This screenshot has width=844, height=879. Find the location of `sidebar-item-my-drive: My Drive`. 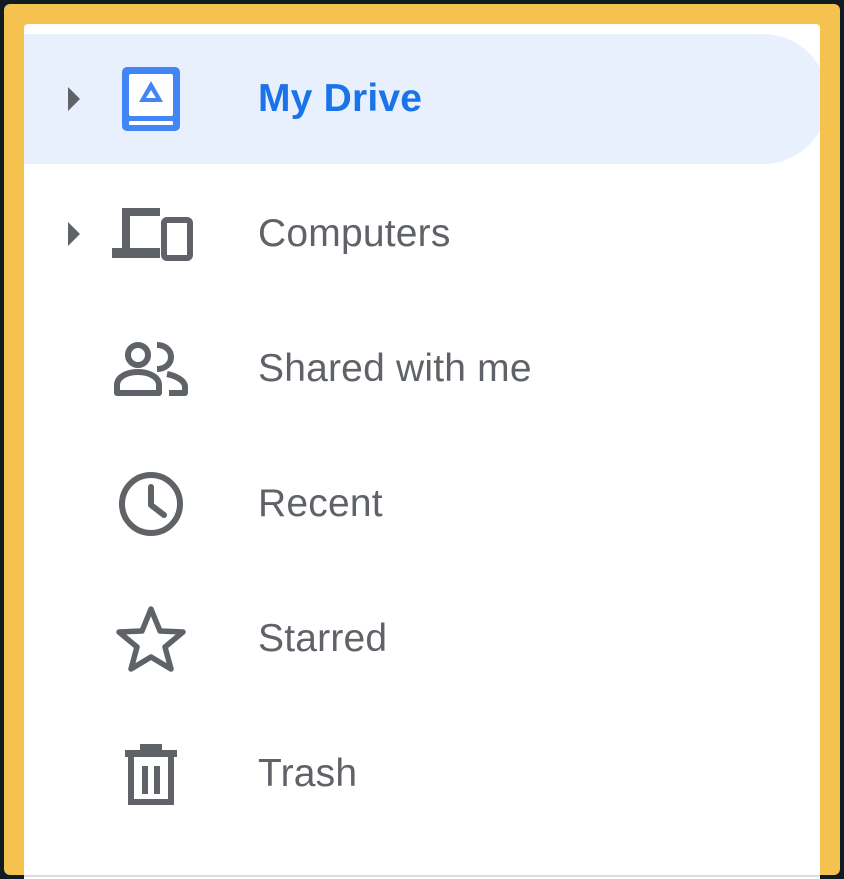

sidebar-item-my-drive: My Drive is located at coordinates (422, 99).